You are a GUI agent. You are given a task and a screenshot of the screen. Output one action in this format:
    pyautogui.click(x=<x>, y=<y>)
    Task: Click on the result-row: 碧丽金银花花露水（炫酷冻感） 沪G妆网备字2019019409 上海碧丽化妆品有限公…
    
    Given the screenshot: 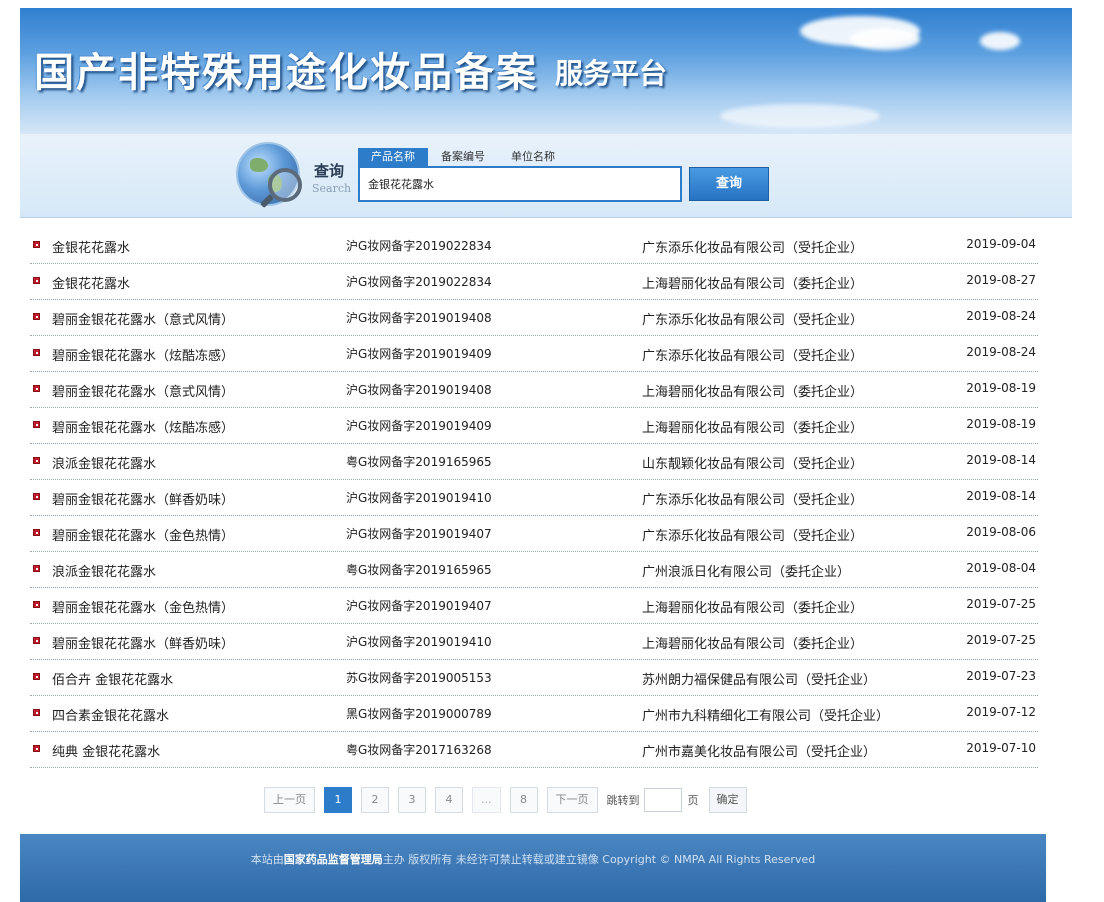 What is the action you would take?
    pyautogui.click(x=534, y=426)
    